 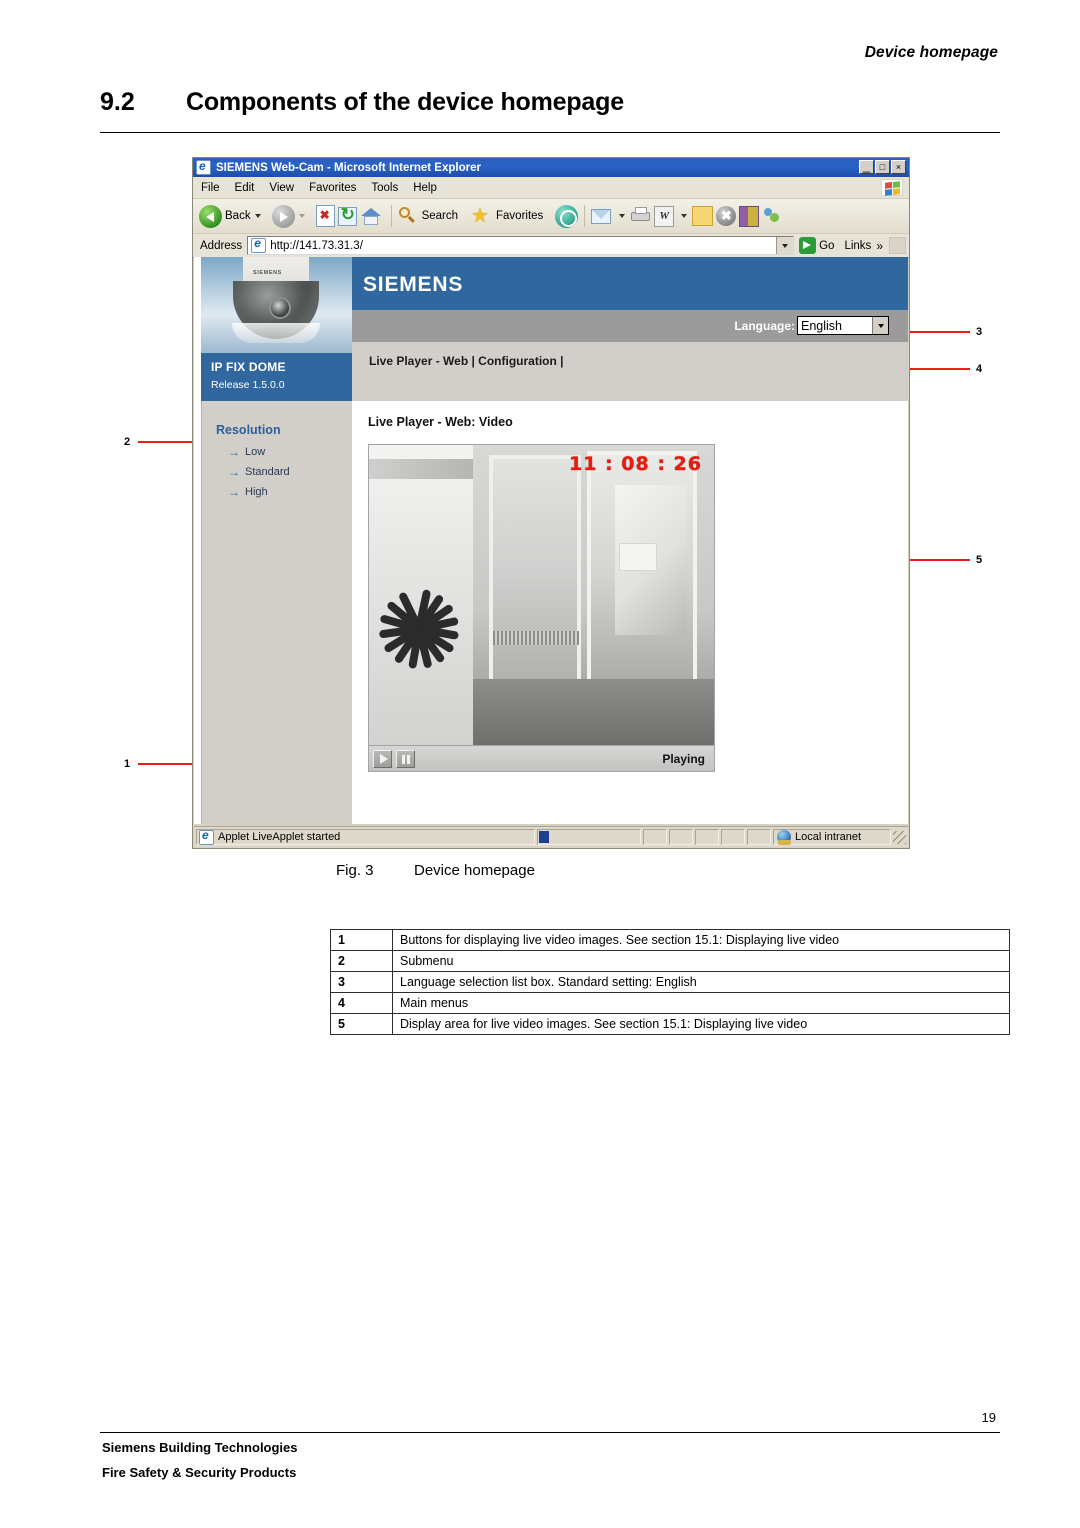 I want to click on video-timestamp: 11 : 08 : 26, so click(x=635, y=464).